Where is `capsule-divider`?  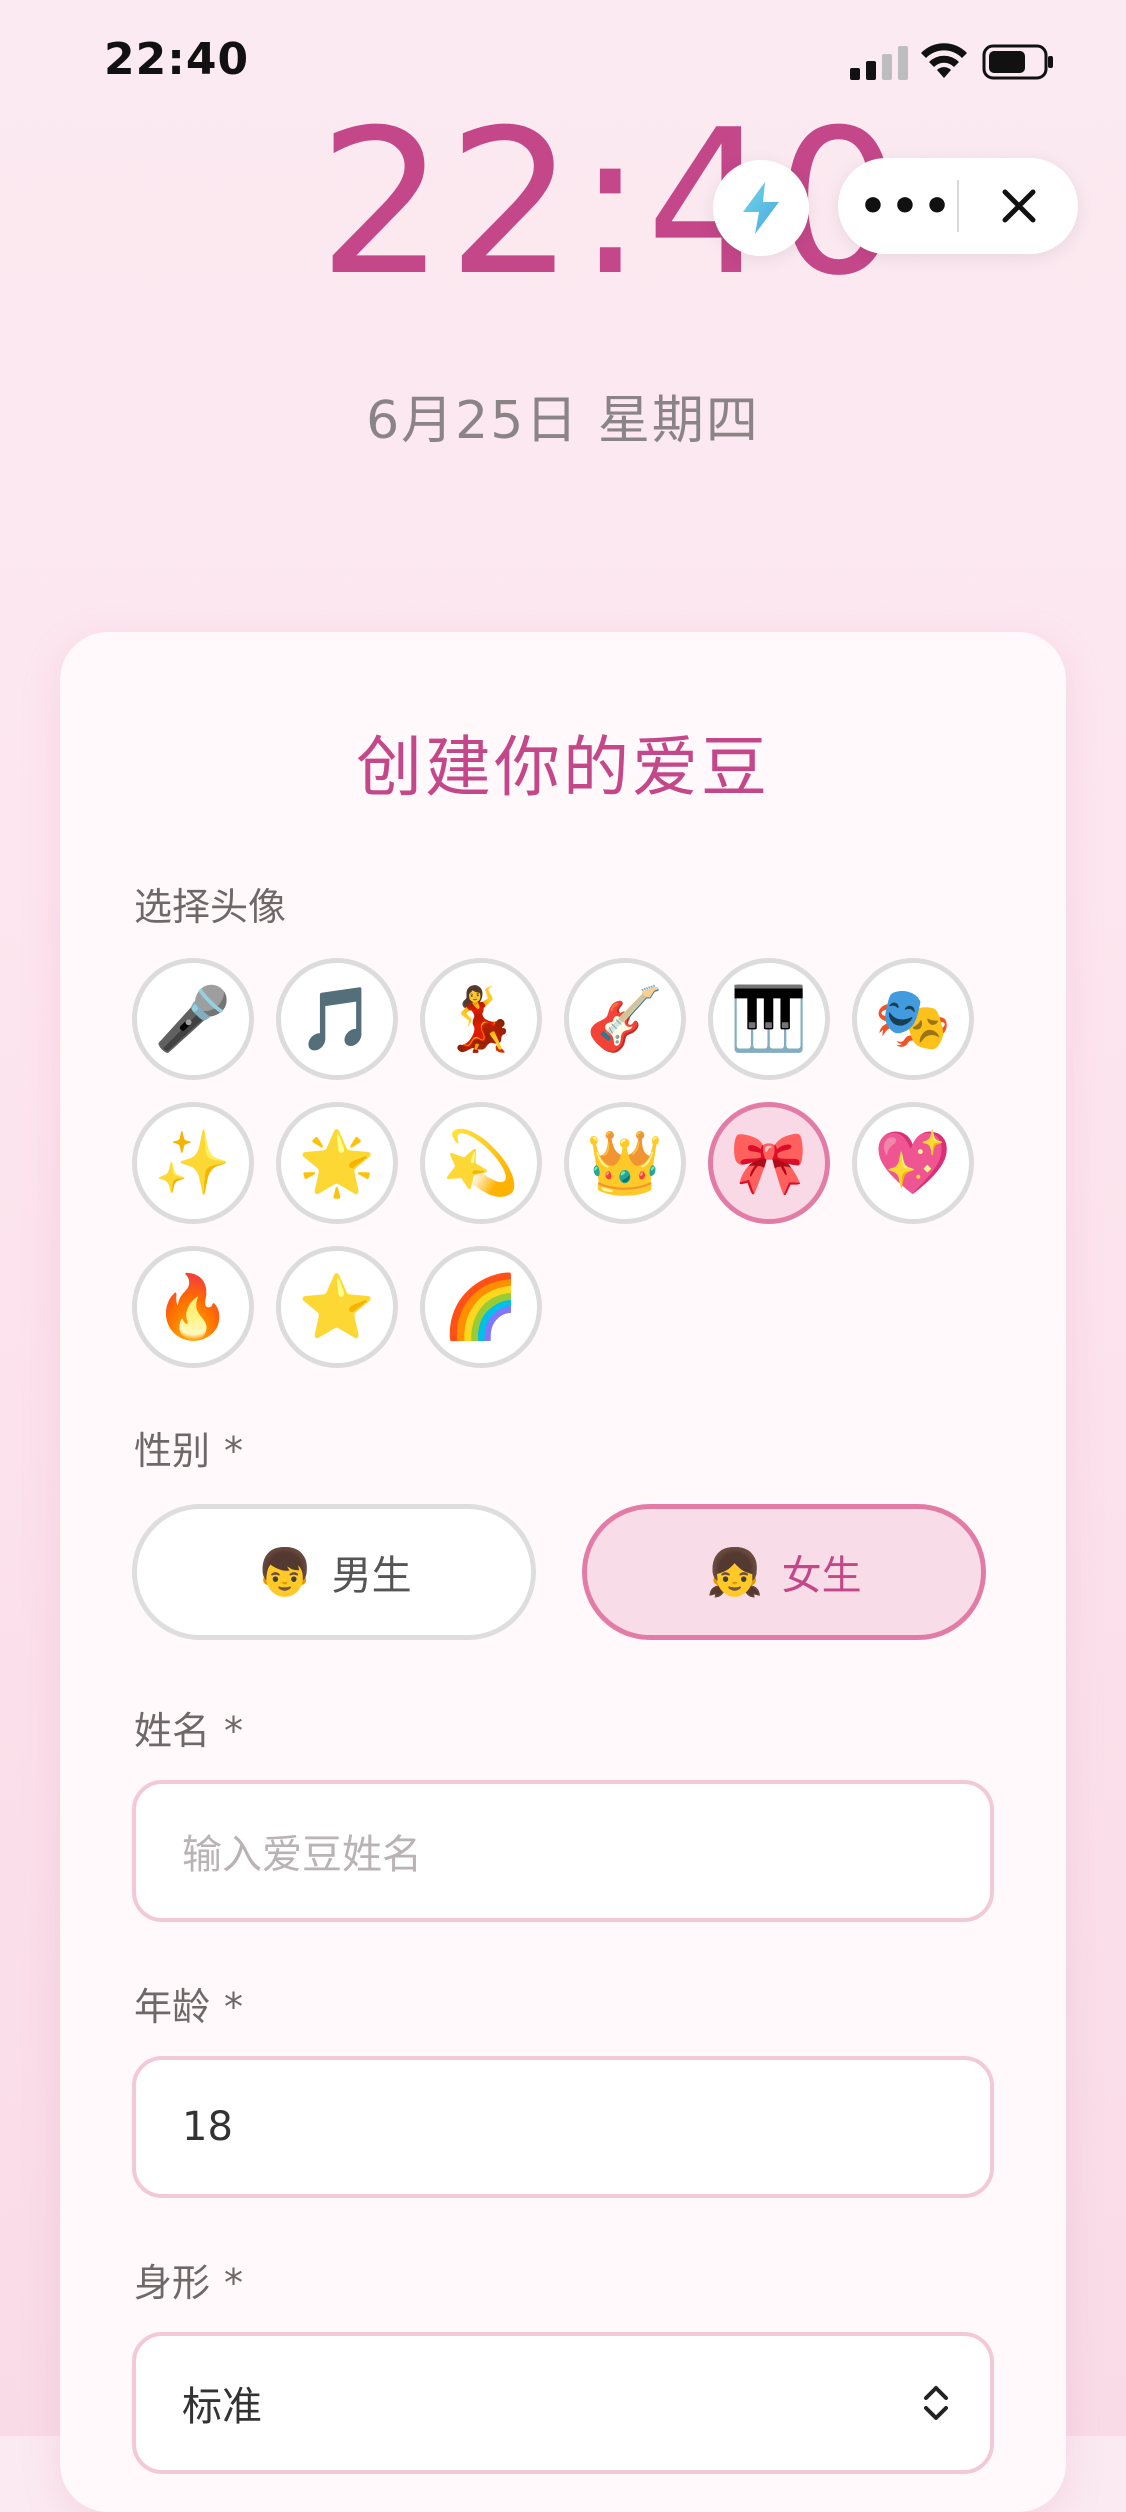
capsule-divider is located at coordinates (958, 206).